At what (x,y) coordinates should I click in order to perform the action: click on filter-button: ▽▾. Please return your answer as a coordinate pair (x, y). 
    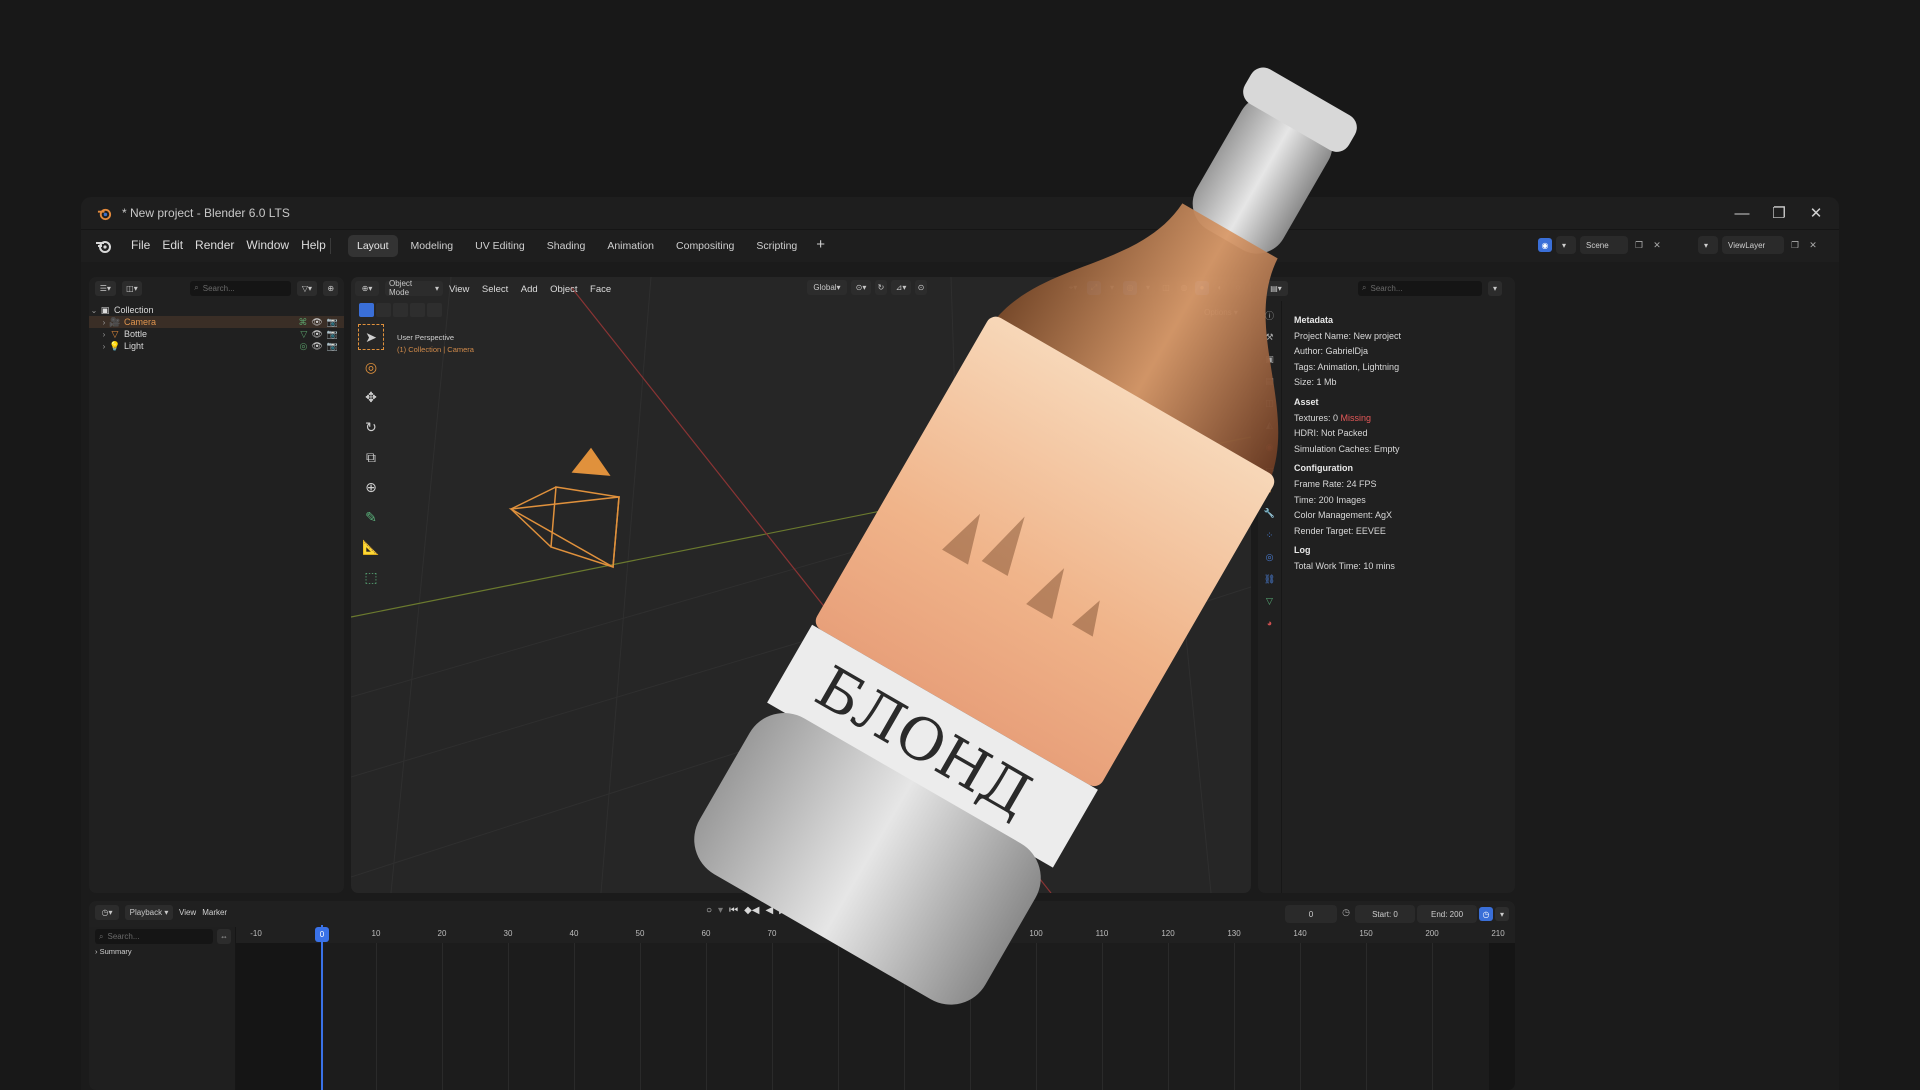
    Looking at the image, I should click on (307, 288).